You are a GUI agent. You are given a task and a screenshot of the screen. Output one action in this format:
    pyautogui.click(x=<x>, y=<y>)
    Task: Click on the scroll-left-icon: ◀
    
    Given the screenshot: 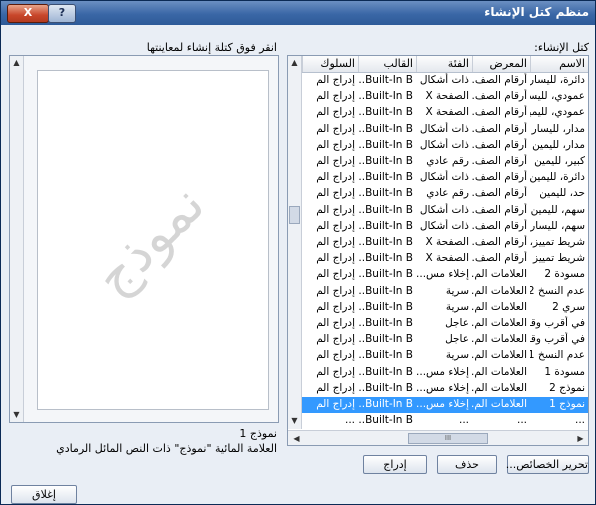 What is the action you would take?
    pyautogui.click(x=296, y=438)
    